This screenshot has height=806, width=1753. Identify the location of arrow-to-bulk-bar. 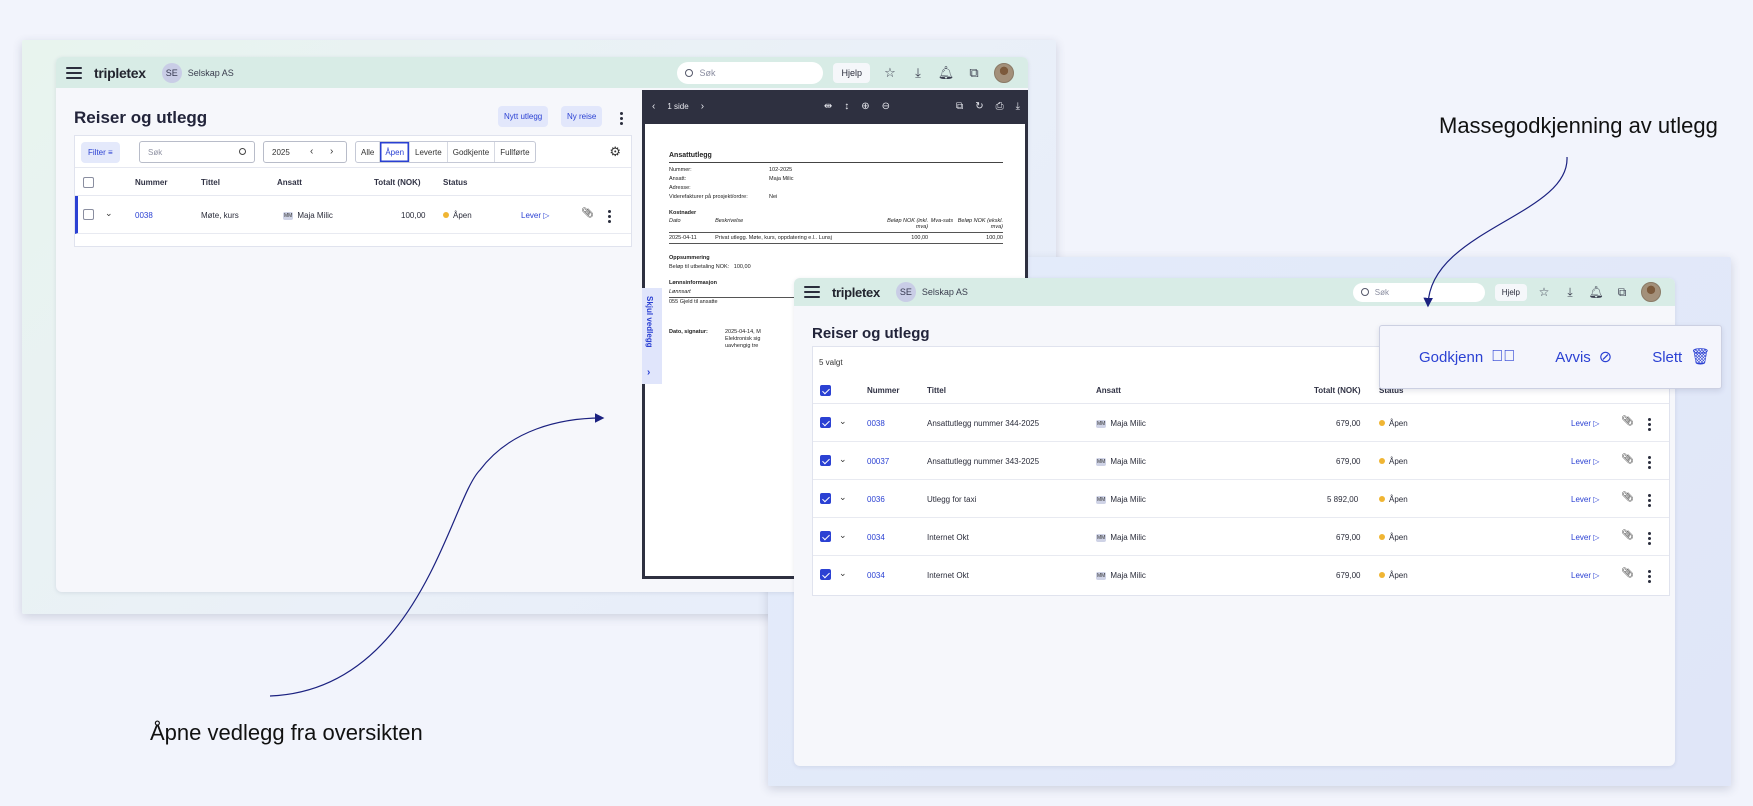
(1495, 232).